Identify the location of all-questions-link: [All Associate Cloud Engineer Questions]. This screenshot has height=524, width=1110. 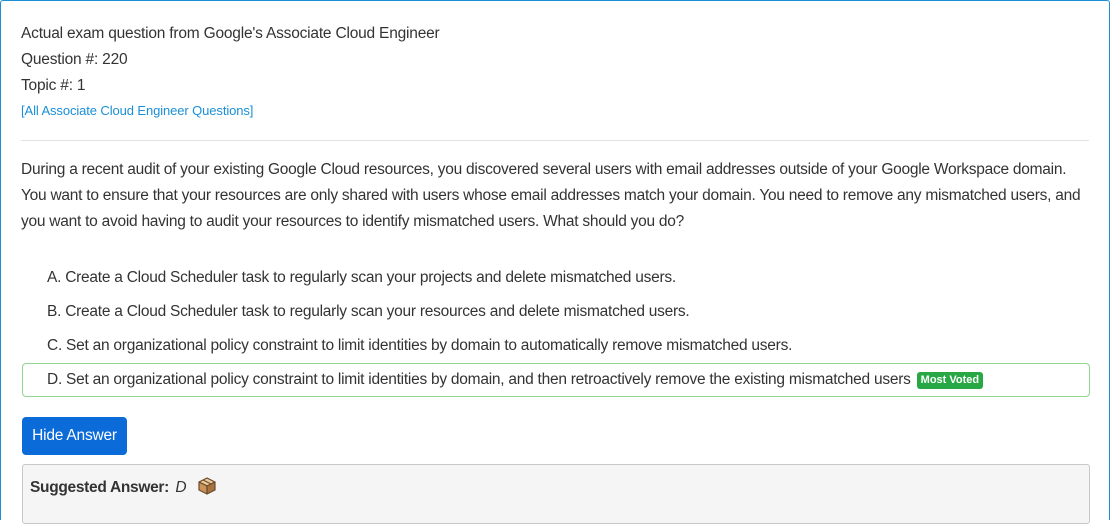
(137, 111).